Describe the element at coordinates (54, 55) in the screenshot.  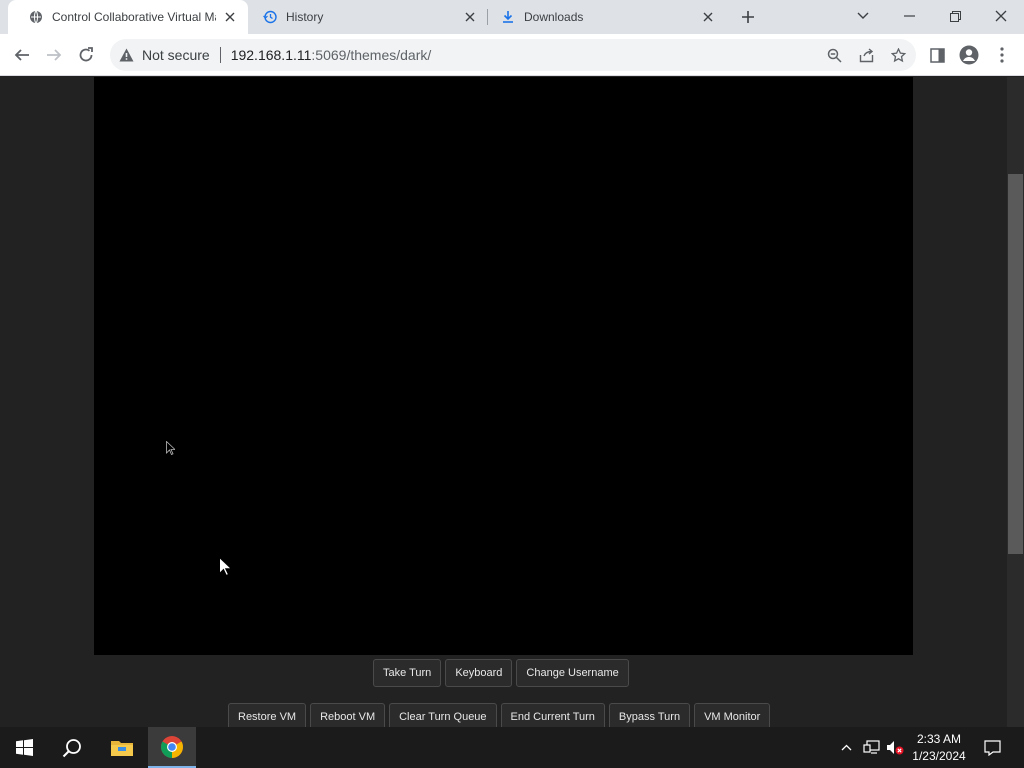
I see `forward-arrow-icon` at that location.